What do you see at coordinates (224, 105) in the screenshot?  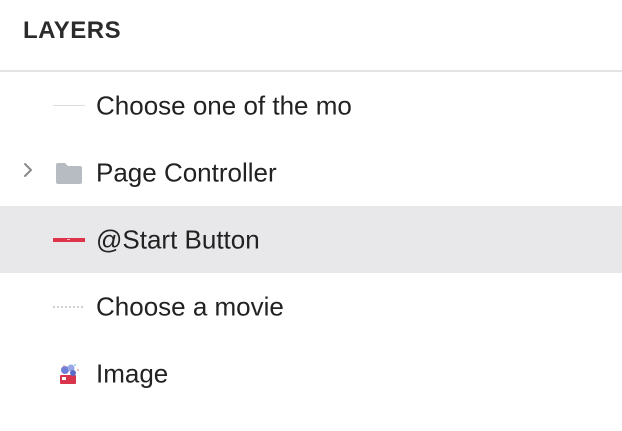 I see `layer-label: Choose one of the mo` at bounding box center [224, 105].